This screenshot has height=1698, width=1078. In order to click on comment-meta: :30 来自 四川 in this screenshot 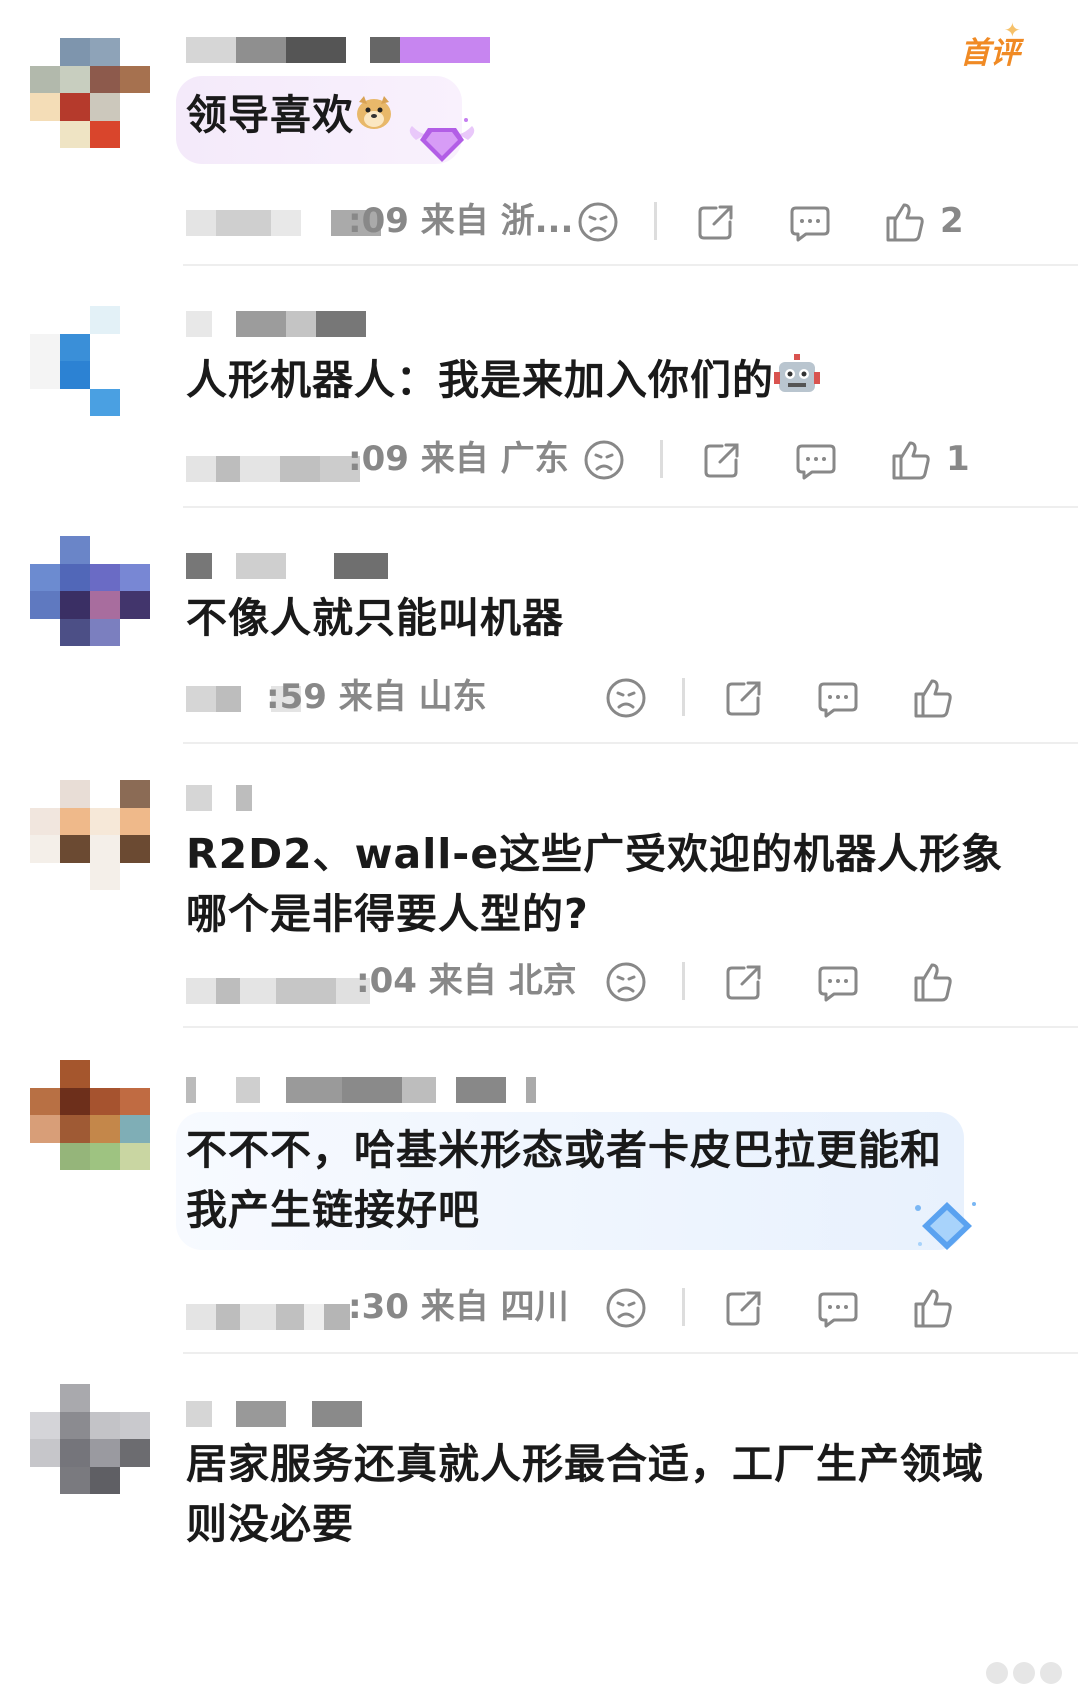, I will do `click(621, 1307)`.